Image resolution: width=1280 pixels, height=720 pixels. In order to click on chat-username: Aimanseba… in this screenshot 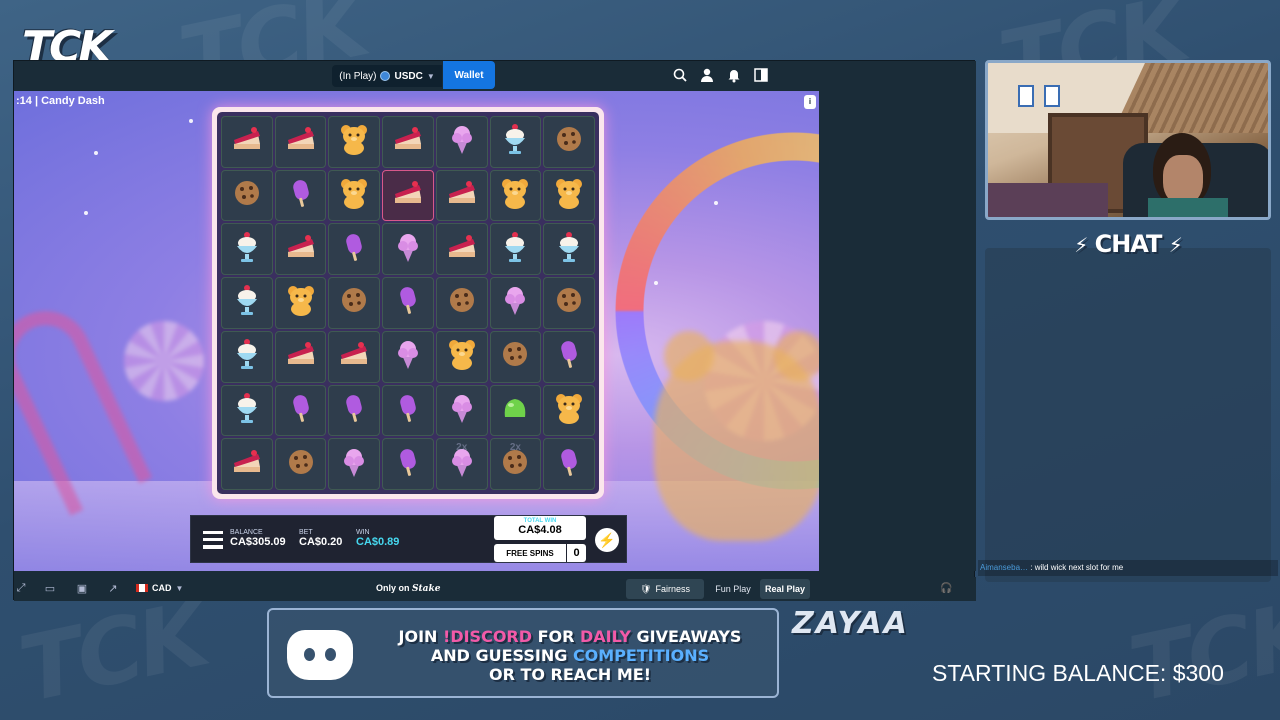, I will do `click(1004, 567)`.